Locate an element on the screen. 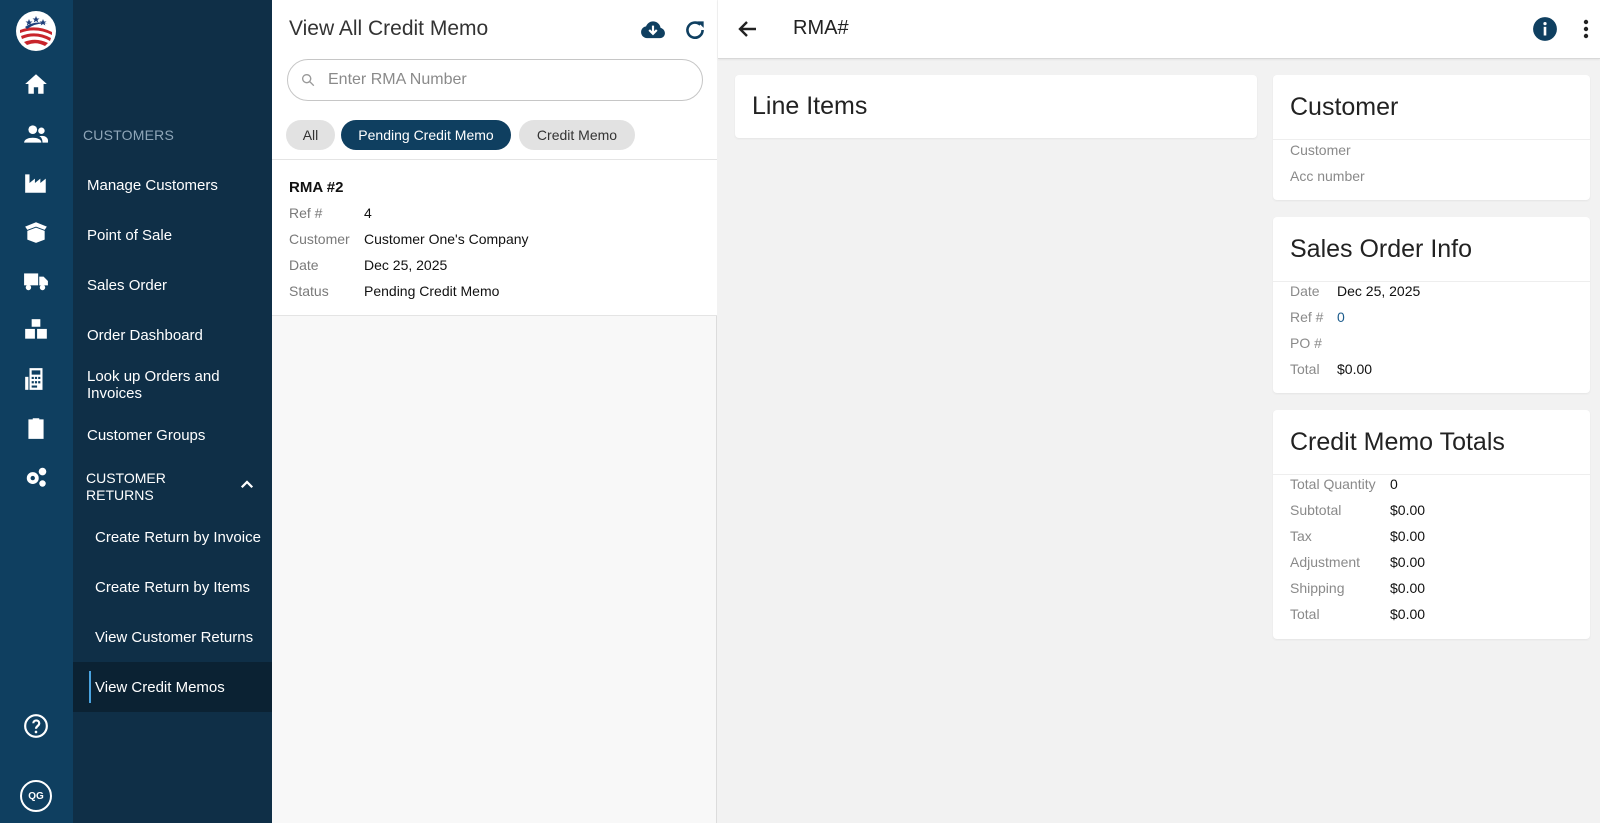 This screenshot has width=1600, height=823. adjustment-value: $0.00 is located at coordinates (1408, 562).